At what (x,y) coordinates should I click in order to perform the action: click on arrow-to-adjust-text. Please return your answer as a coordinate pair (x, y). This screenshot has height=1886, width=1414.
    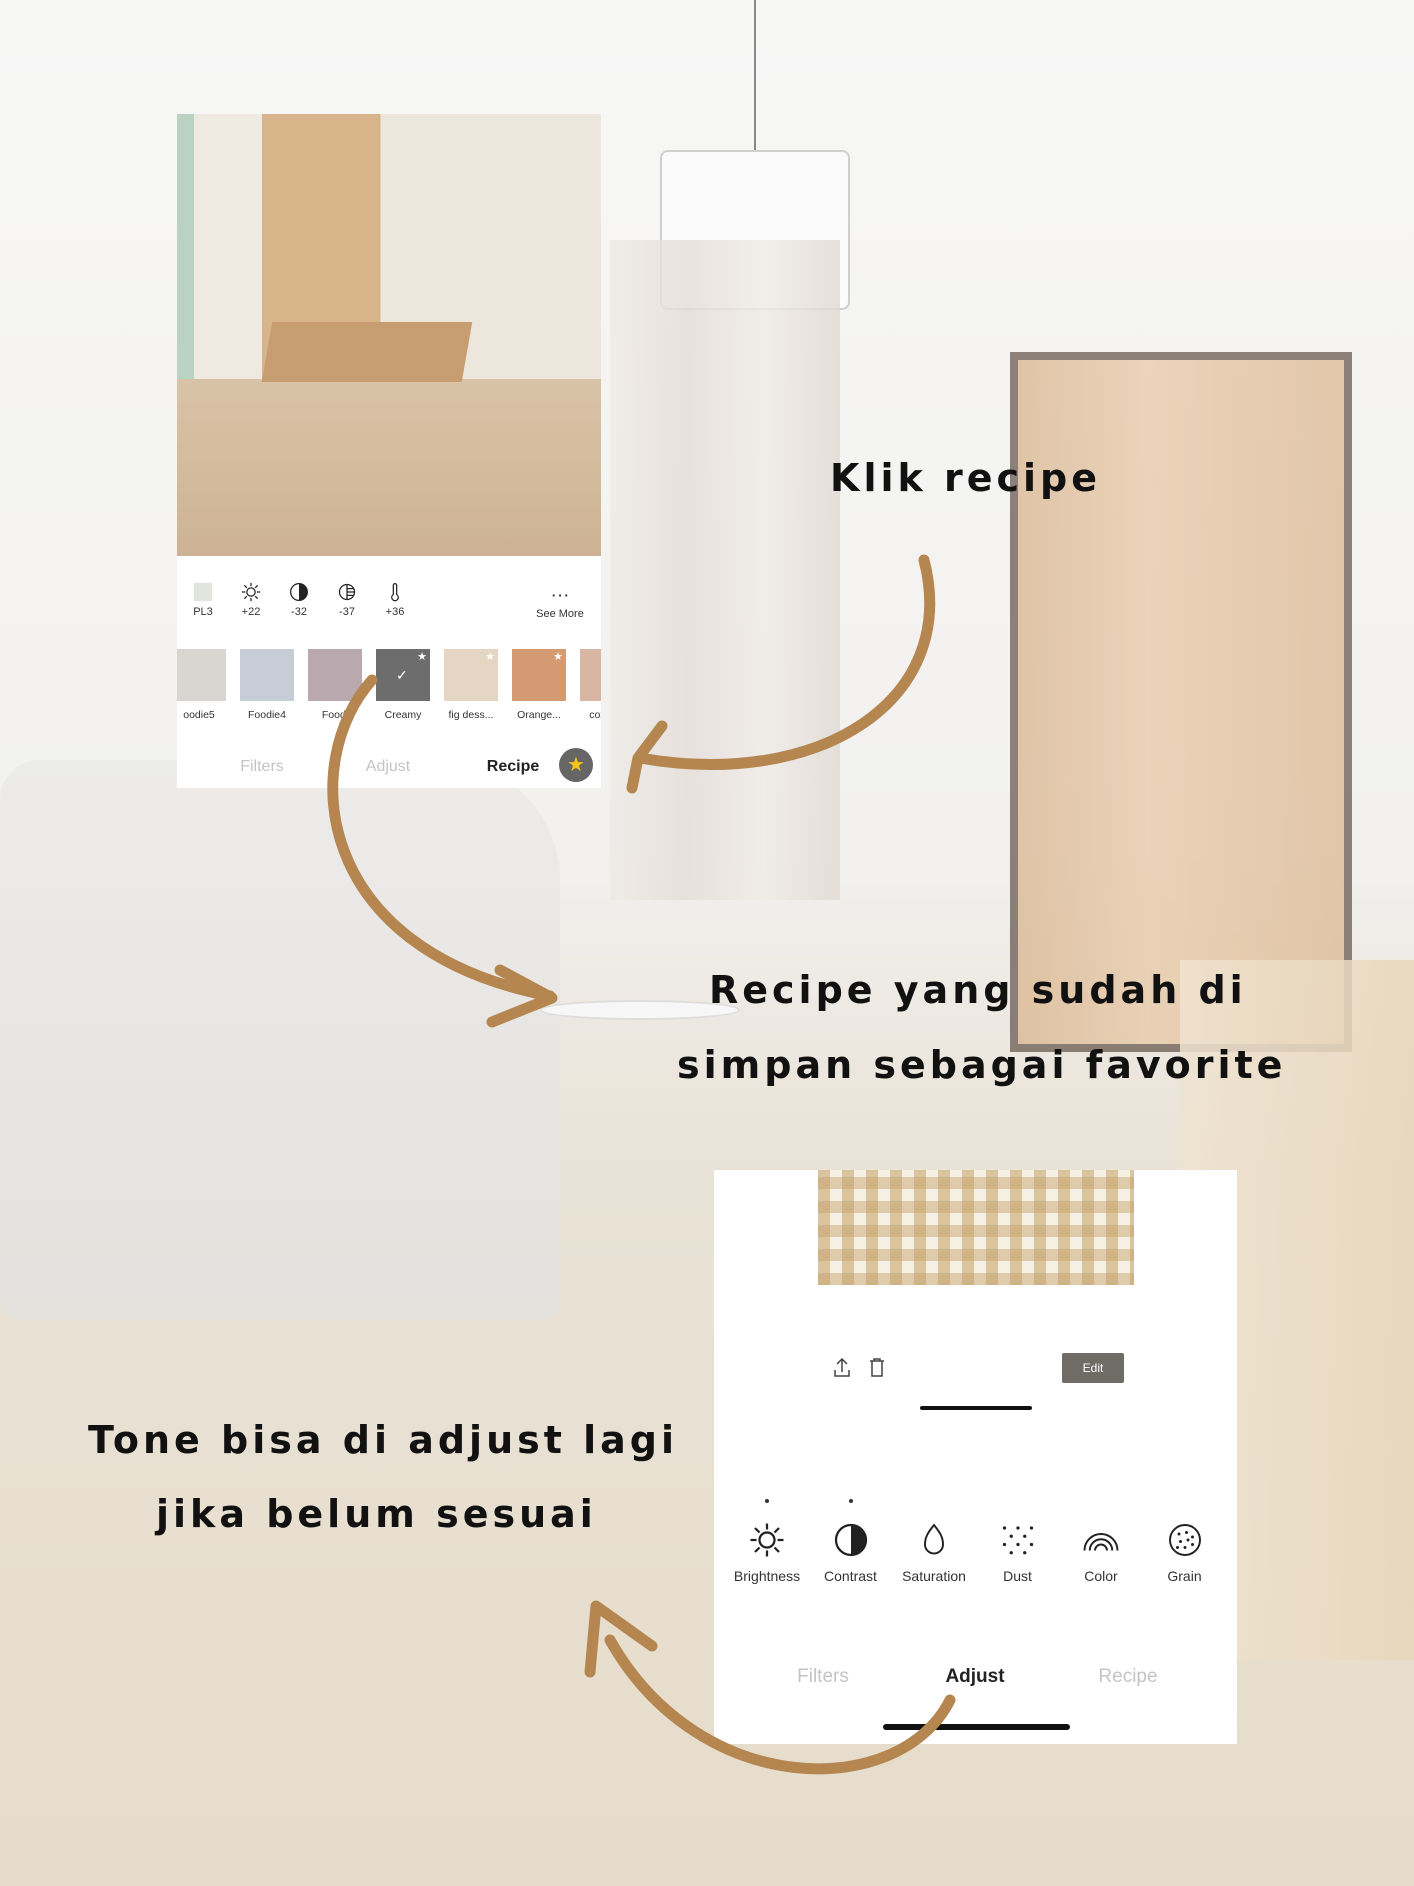
    Looking at the image, I should click on (770, 1687).